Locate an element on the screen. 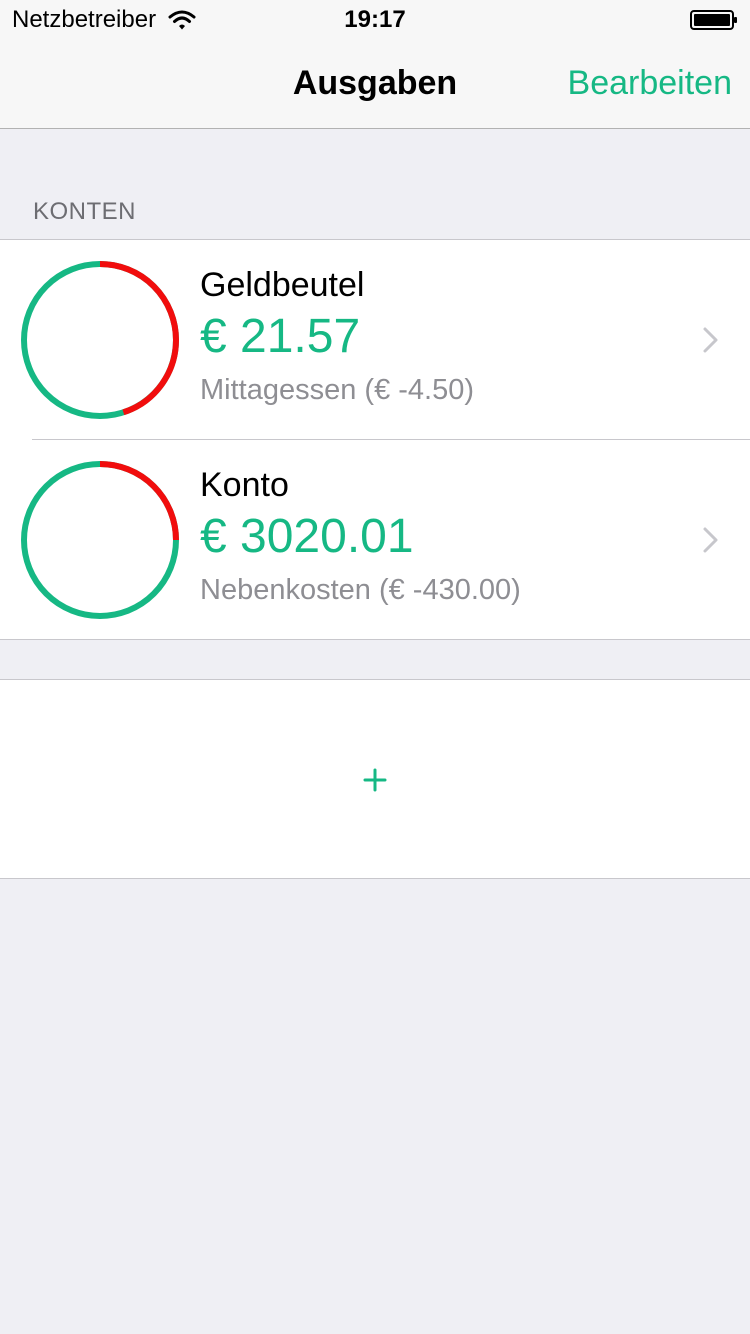 The height and width of the screenshot is (1334, 750). account-name: Geldbeutel is located at coordinates (282, 285).